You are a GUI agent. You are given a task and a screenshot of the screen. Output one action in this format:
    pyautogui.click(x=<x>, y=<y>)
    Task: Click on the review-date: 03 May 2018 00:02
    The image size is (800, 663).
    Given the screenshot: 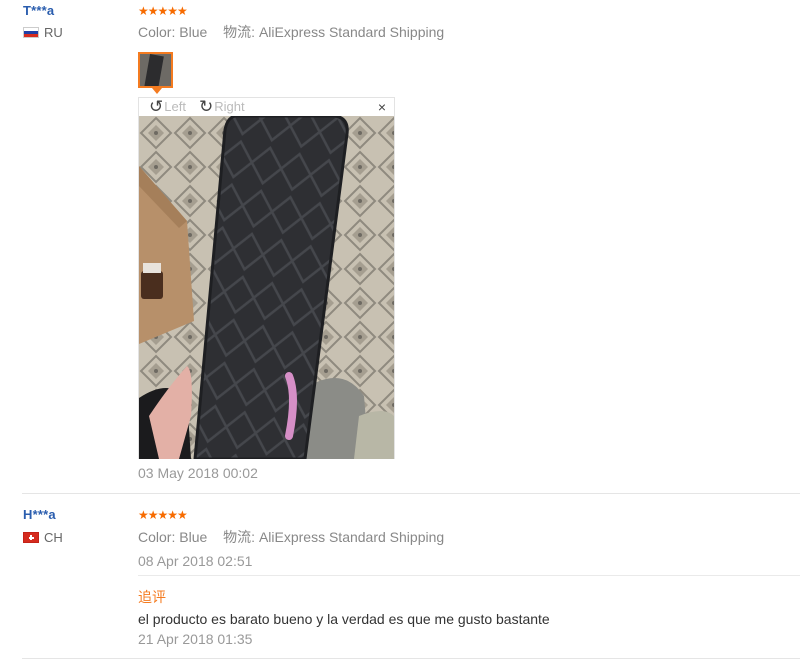 What is the action you would take?
    pyautogui.click(x=198, y=473)
    